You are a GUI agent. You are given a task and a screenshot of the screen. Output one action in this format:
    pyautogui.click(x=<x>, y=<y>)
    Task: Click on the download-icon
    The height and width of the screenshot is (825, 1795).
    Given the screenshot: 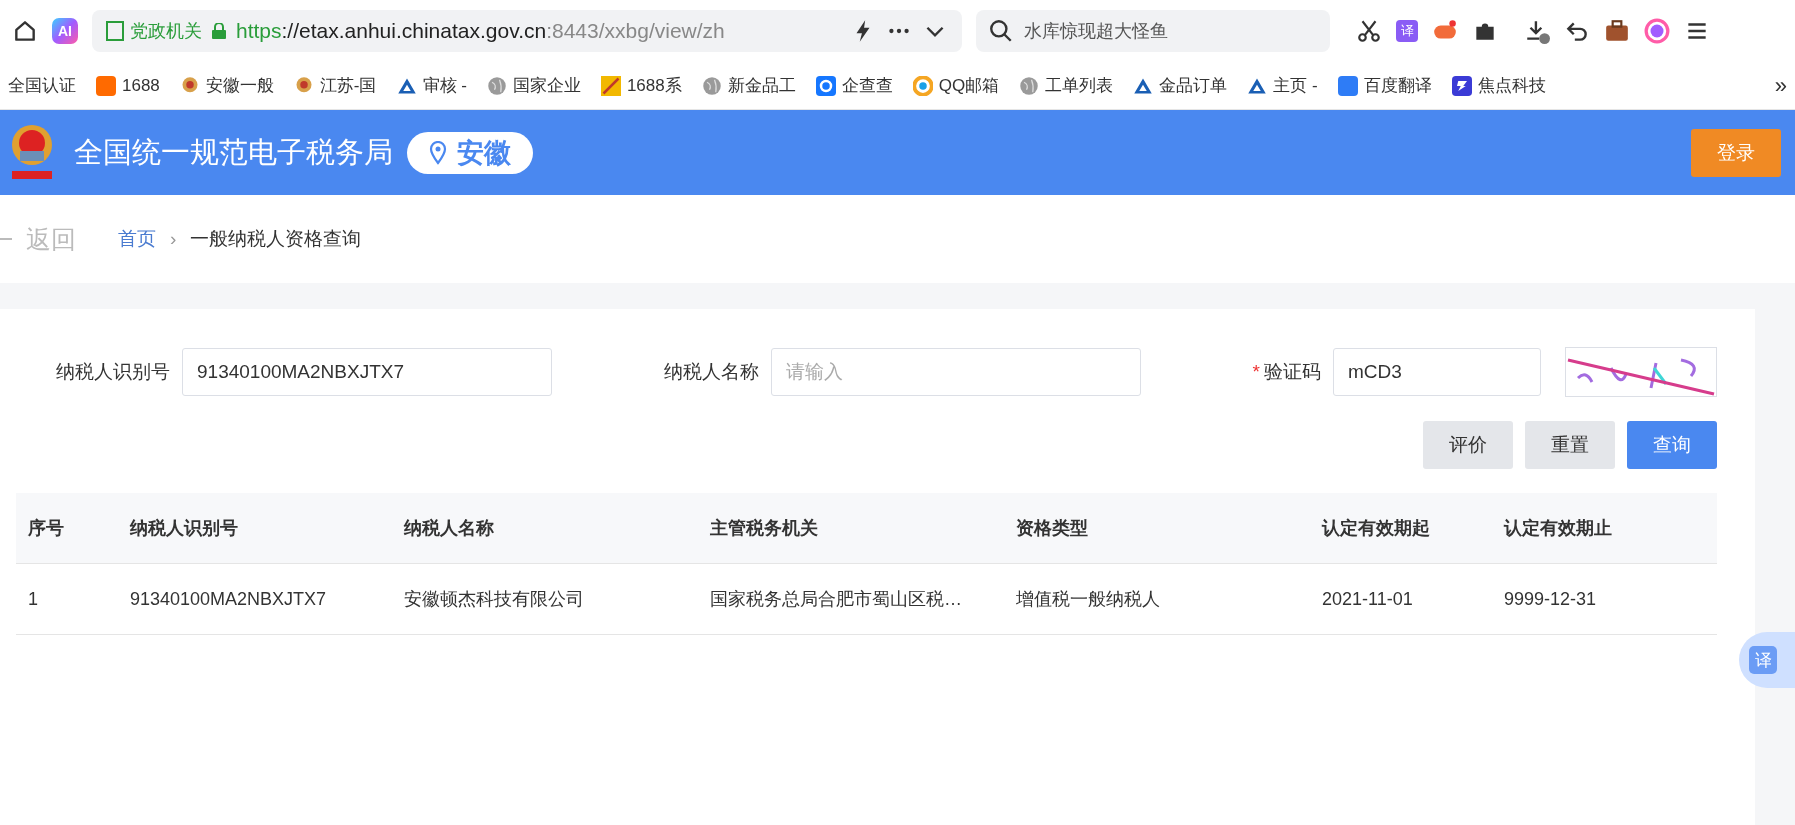 What is the action you would take?
    pyautogui.click(x=1537, y=31)
    